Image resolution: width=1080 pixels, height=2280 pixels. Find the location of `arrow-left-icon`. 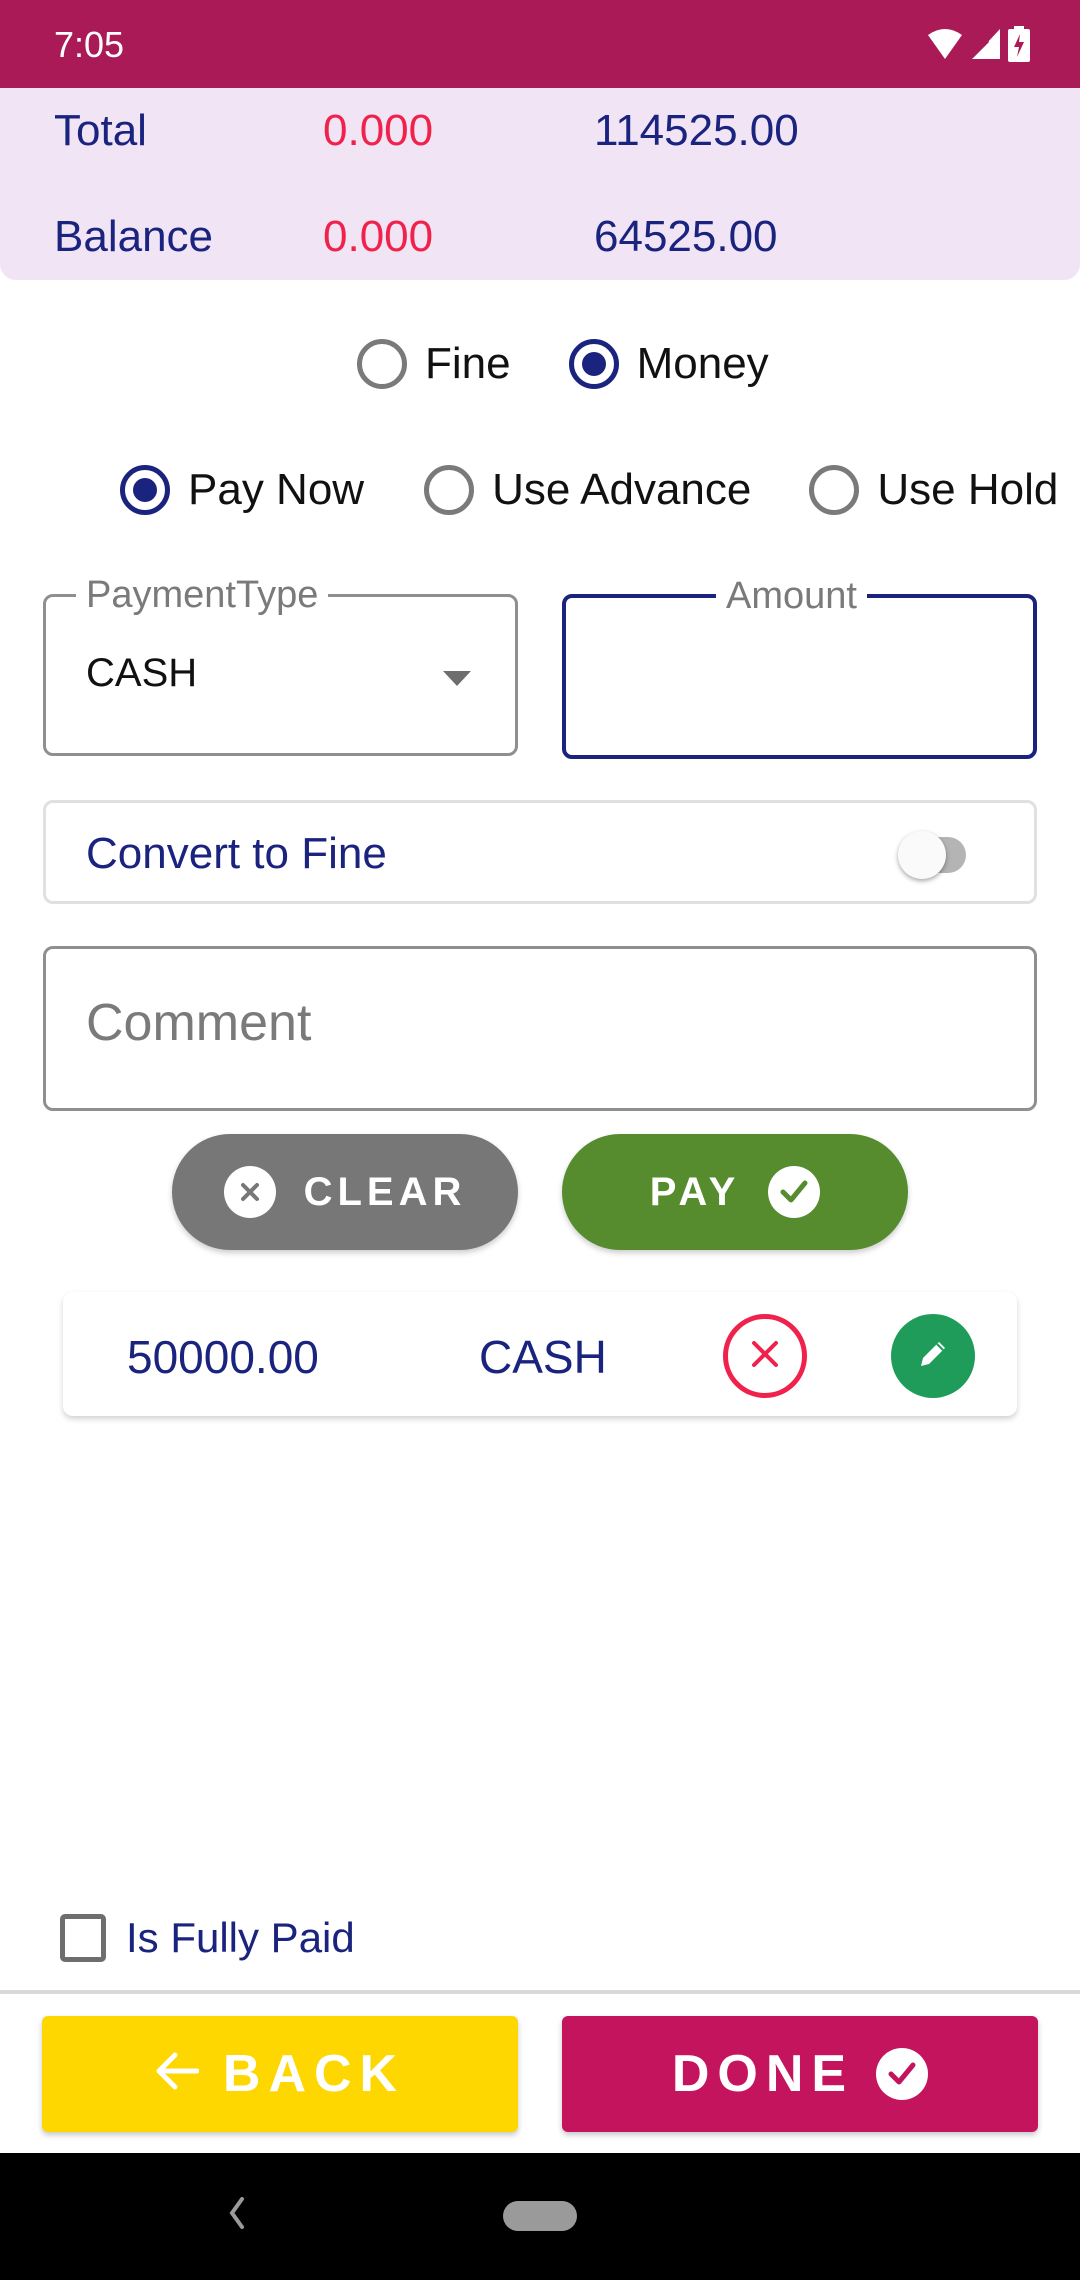

arrow-left-icon is located at coordinates (177, 2074).